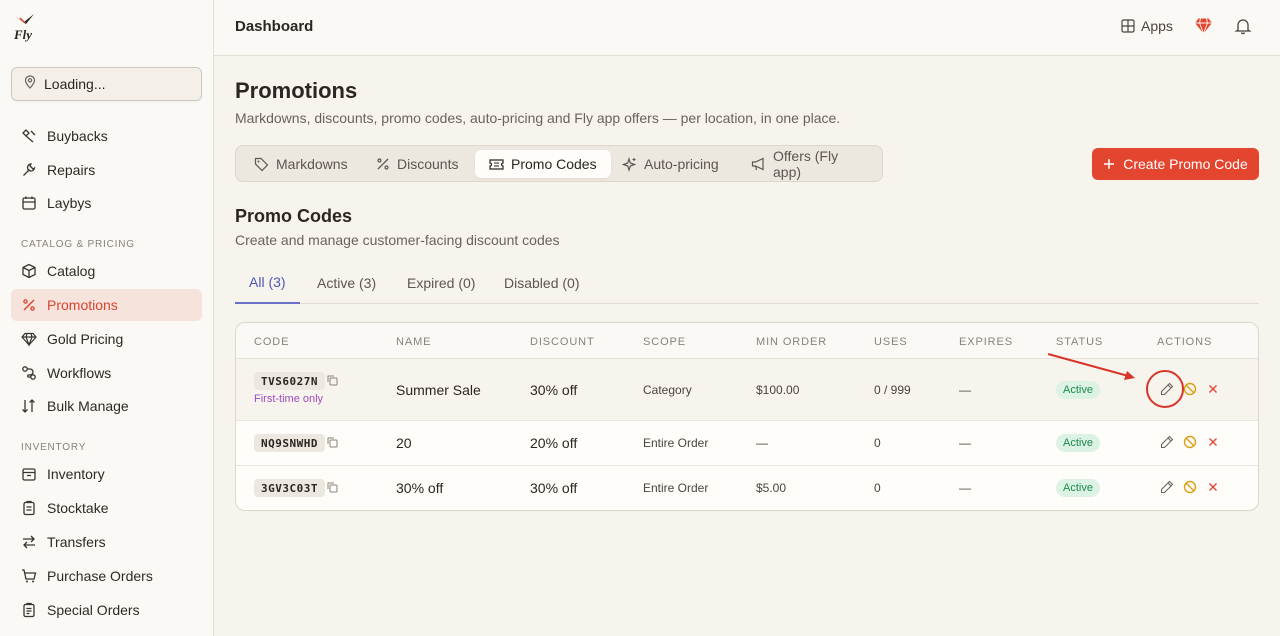 This screenshot has width=1280, height=636. Describe the element at coordinates (667, 390) in the screenshot. I see `promo-scope: Category` at that location.